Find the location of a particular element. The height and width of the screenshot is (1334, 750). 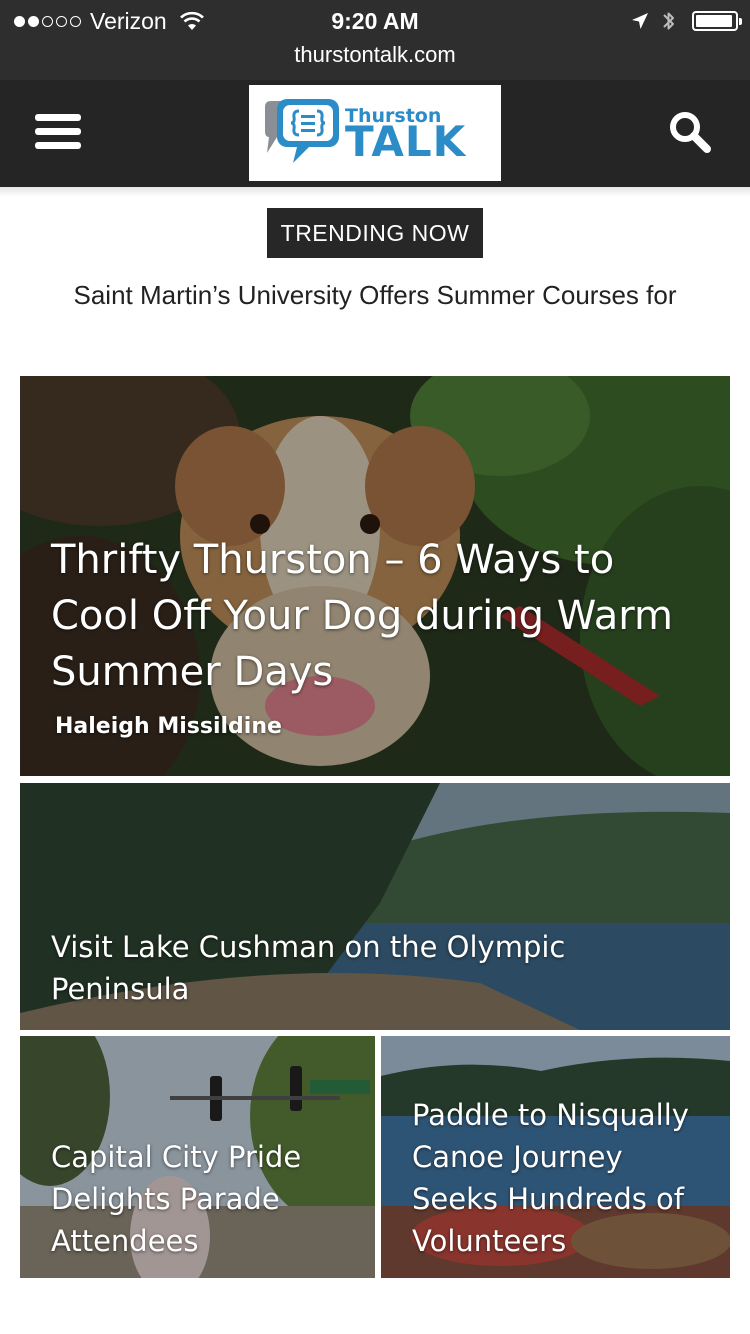

battery-level-fill is located at coordinates (714, 21).